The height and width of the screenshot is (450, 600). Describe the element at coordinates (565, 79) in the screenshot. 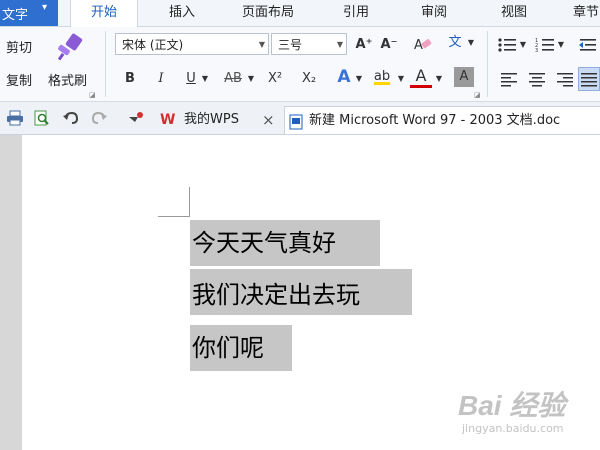

I see `align-right-icon` at that location.